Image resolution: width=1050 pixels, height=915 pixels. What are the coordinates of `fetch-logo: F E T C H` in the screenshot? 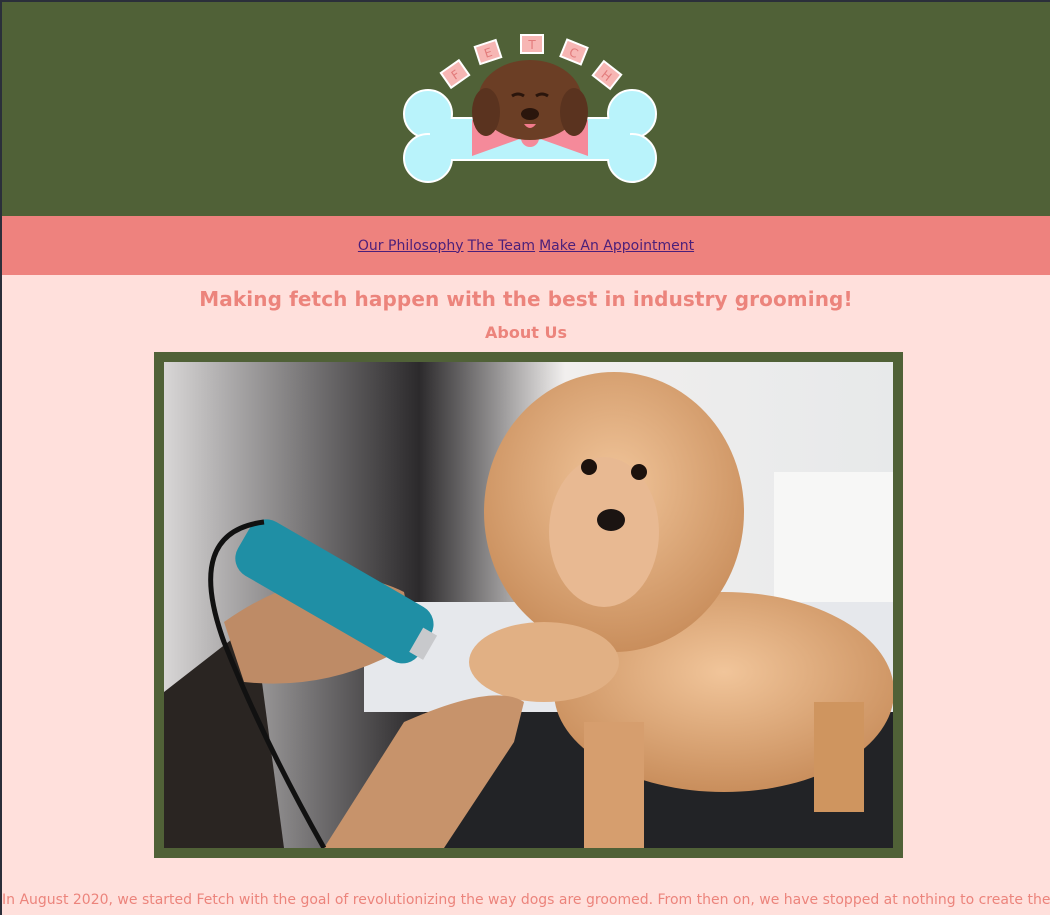 It's located at (530, 108).